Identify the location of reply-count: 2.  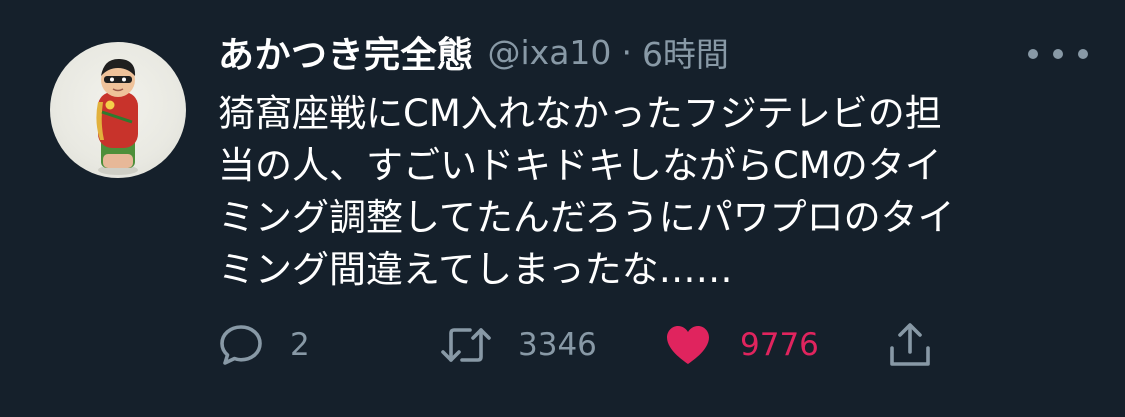
(300, 345).